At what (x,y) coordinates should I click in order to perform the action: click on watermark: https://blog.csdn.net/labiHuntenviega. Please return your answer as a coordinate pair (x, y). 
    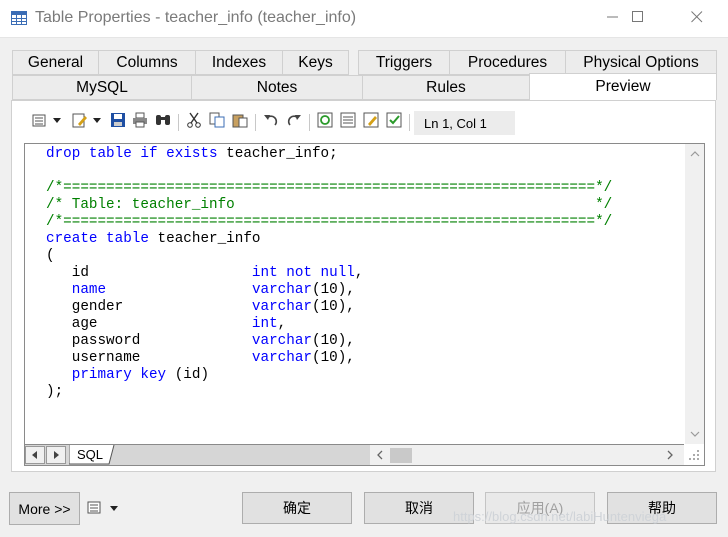
    Looking at the image, I should click on (560, 516).